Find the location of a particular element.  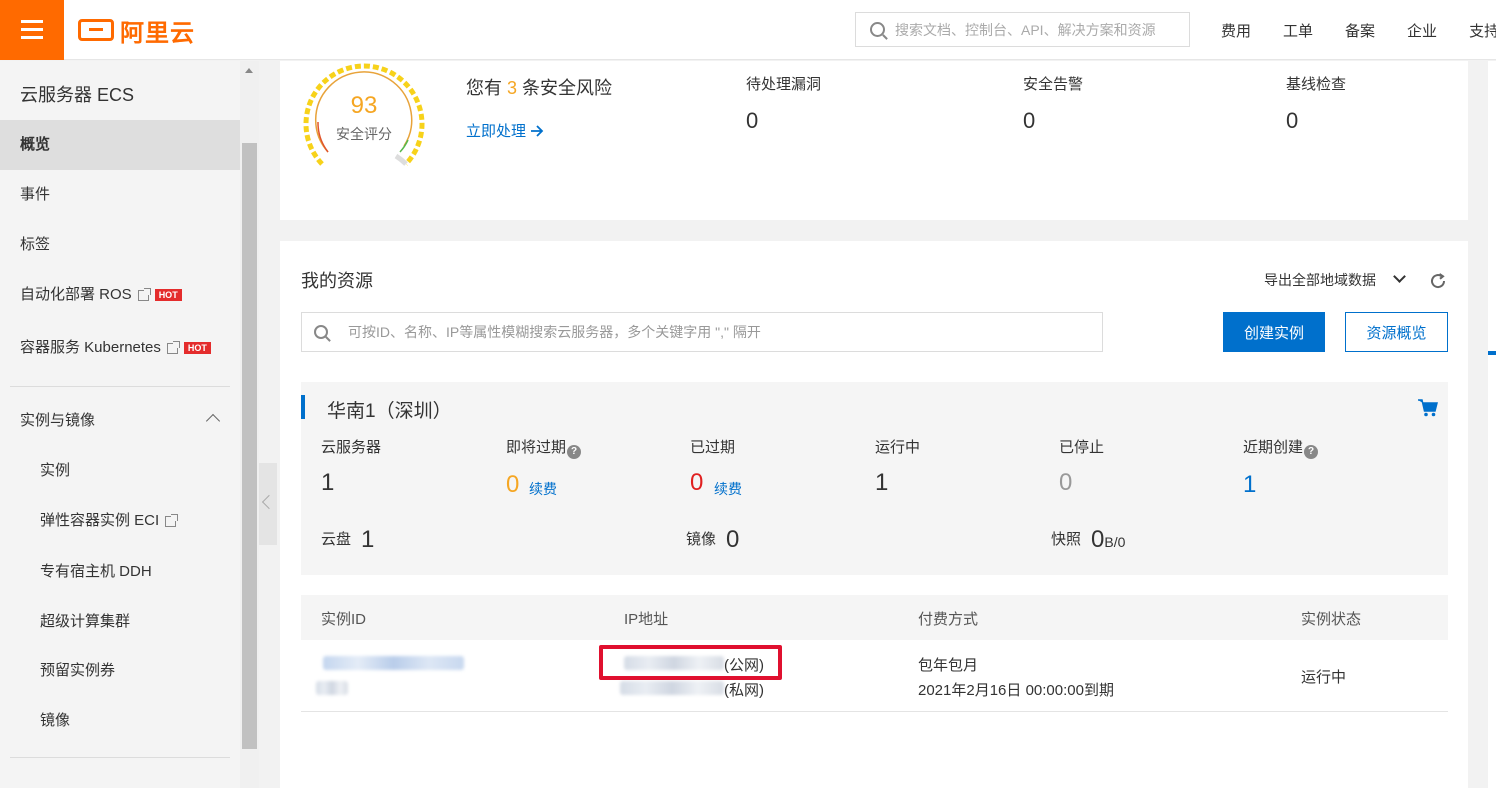

sidebar-item-label: 容器服务 Kubernetes is located at coordinates (90, 347).